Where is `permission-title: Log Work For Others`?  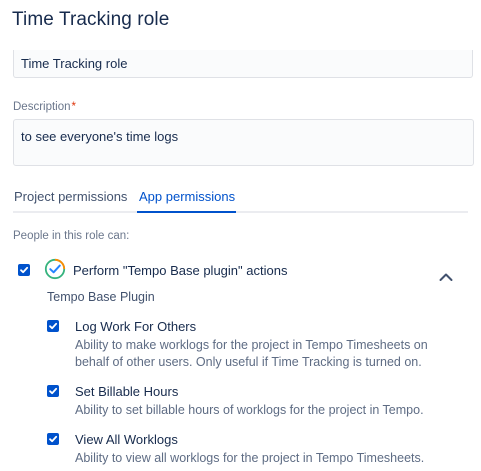 permission-title: Log Work For Others is located at coordinates (136, 326).